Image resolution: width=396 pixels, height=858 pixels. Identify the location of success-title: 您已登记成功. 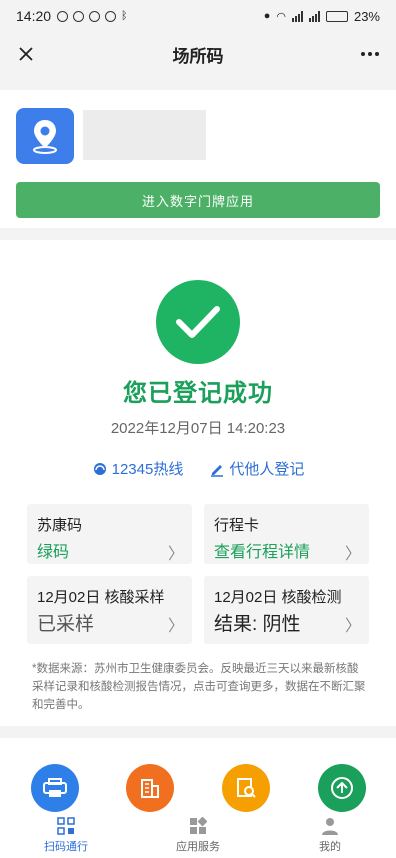
(198, 393).